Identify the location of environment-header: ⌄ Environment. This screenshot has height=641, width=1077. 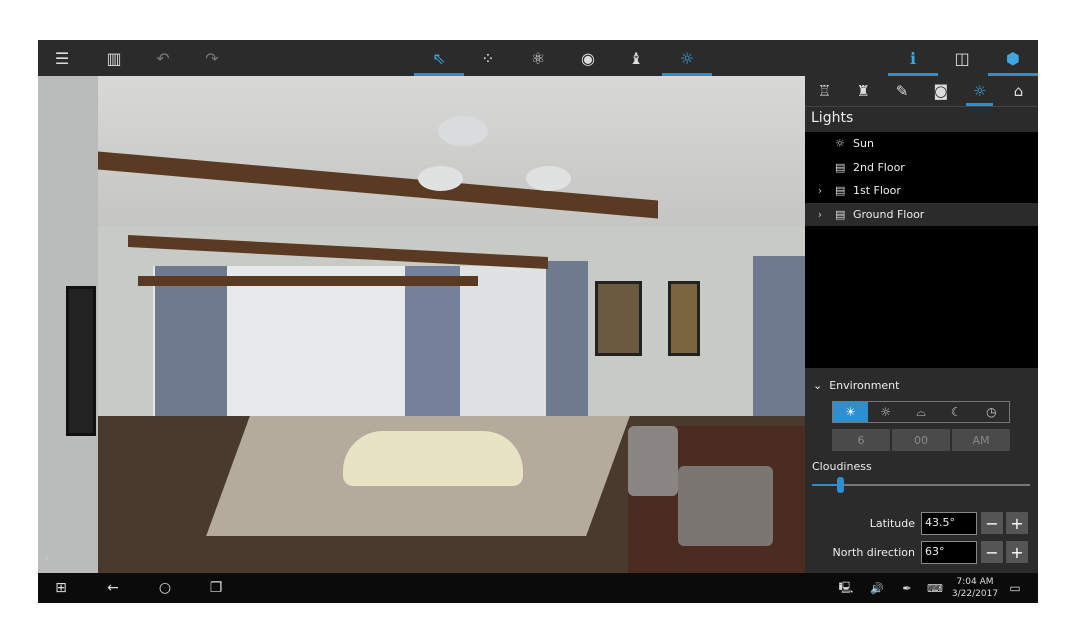
(856, 385).